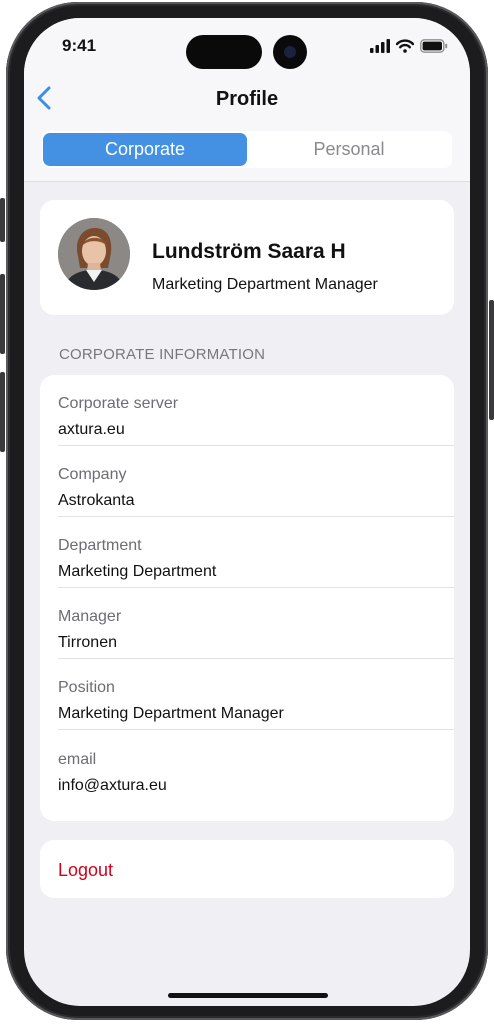 This screenshot has width=494, height=1024. What do you see at coordinates (405, 46) in the screenshot?
I see `wifi-icon` at bounding box center [405, 46].